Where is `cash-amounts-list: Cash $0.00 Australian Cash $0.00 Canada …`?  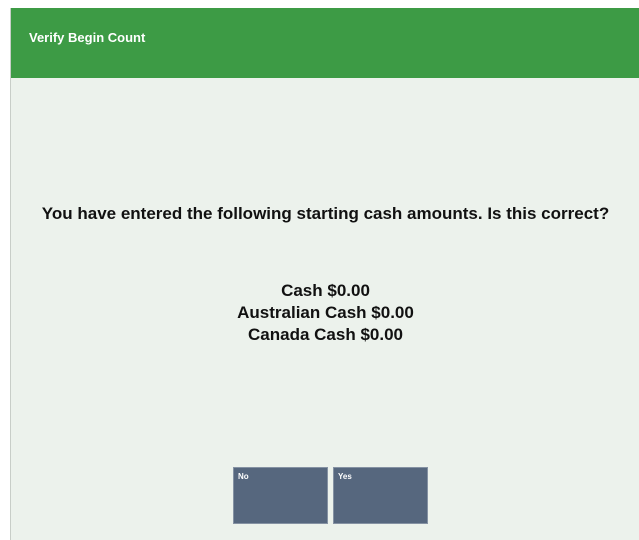 cash-amounts-list: Cash $0.00 Australian Cash $0.00 Canada … is located at coordinates (325, 313).